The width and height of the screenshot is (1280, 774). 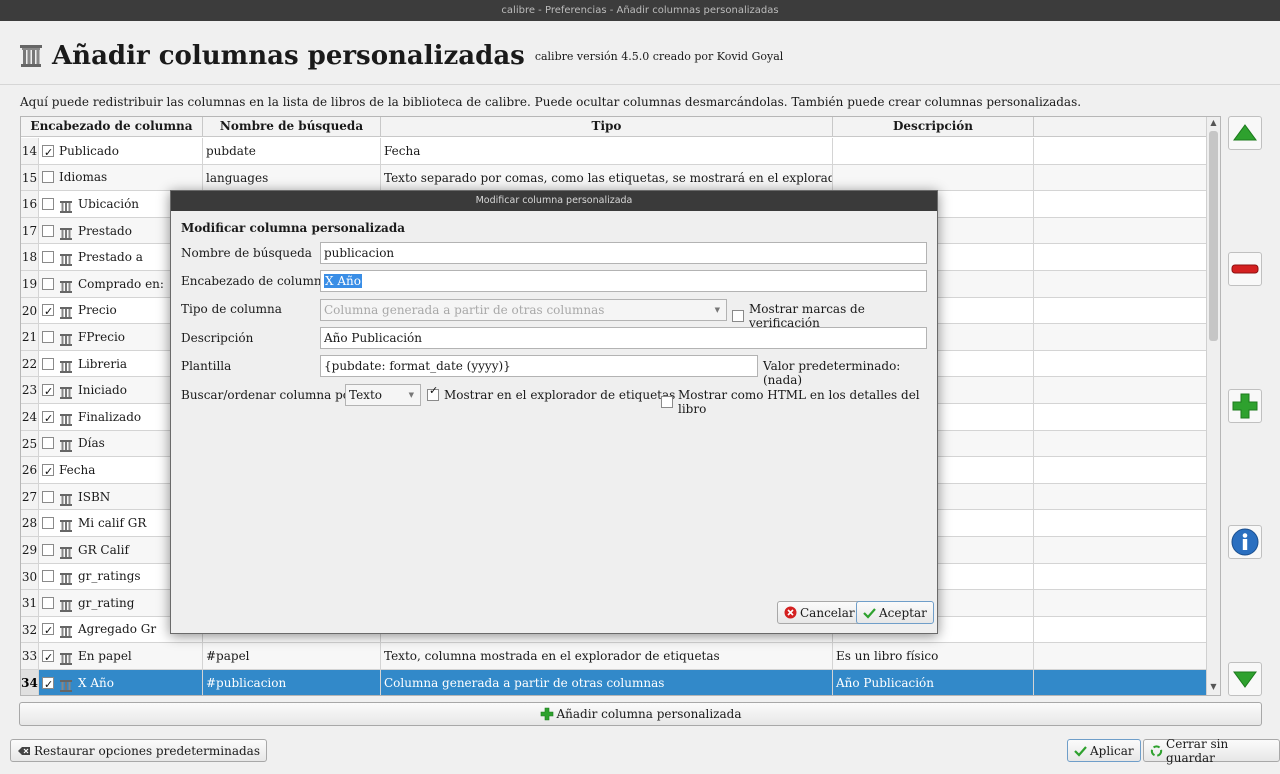 What do you see at coordinates (614, 151) in the screenshot?
I see `table-row: 14 Publicado pubdateFecha` at bounding box center [614, 151].